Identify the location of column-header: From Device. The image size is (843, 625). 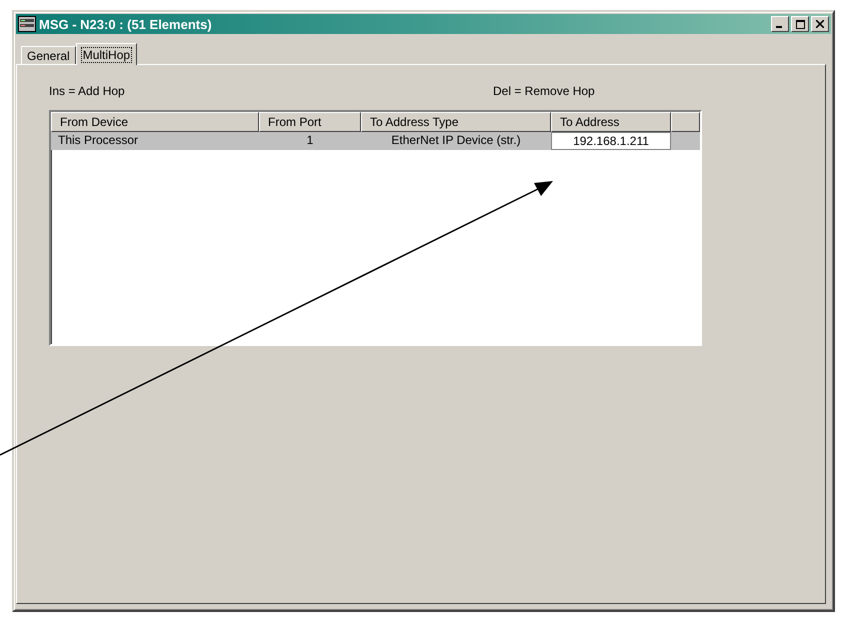
(155, 122).